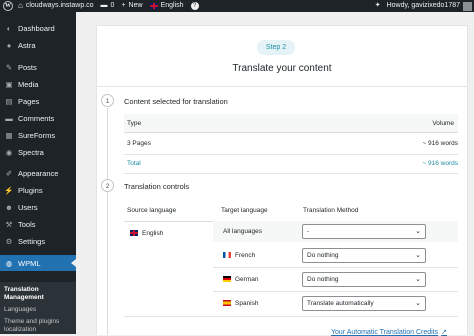  Describe the element at coordinates (107, 221) in the screenshot. I see `step-connector-line` at that location.